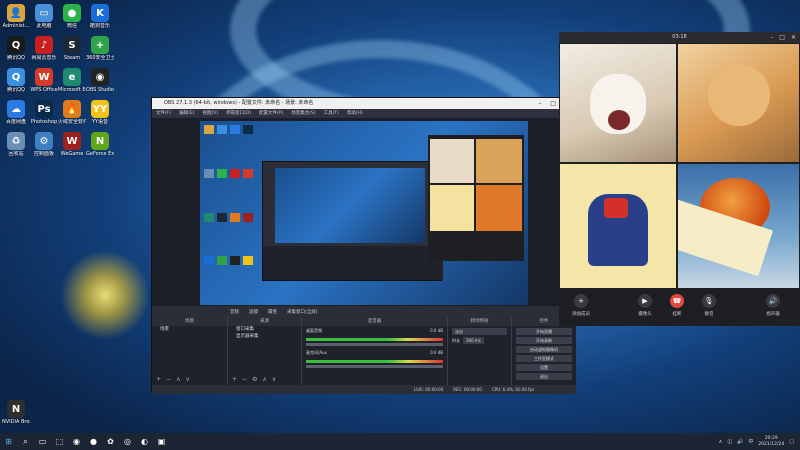 This screenshot has width=800, height=450. Describe the element at coordinates (355, 113) in the screenshot. I see `menu-help: 帮助(H)` at that location.